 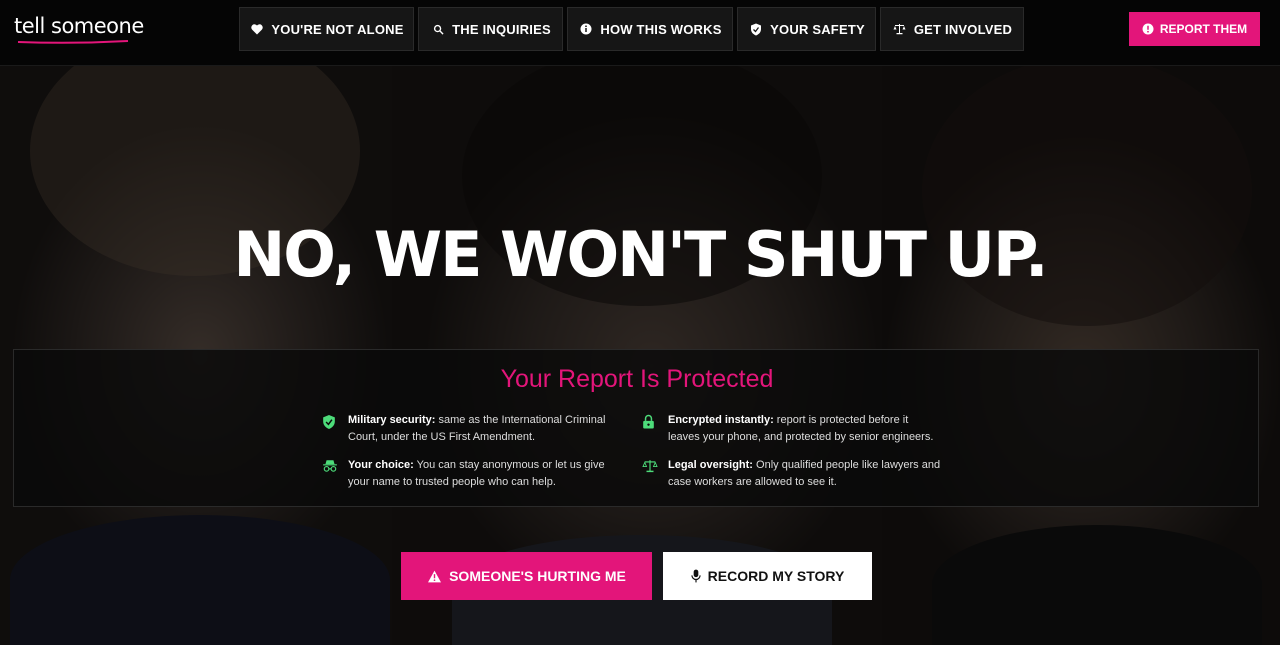 I want to click on hero-headline: NO, WE WON'T SHUT UP., so click(x=640, y=254).